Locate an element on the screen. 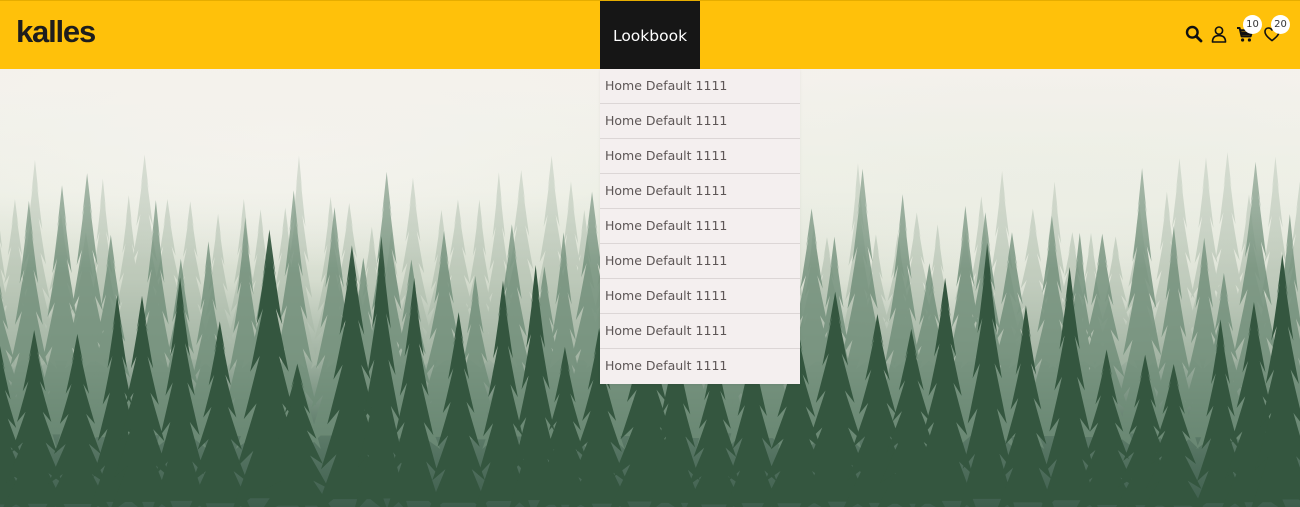  brand-logo: kalles is located at coordinates (56, 32).